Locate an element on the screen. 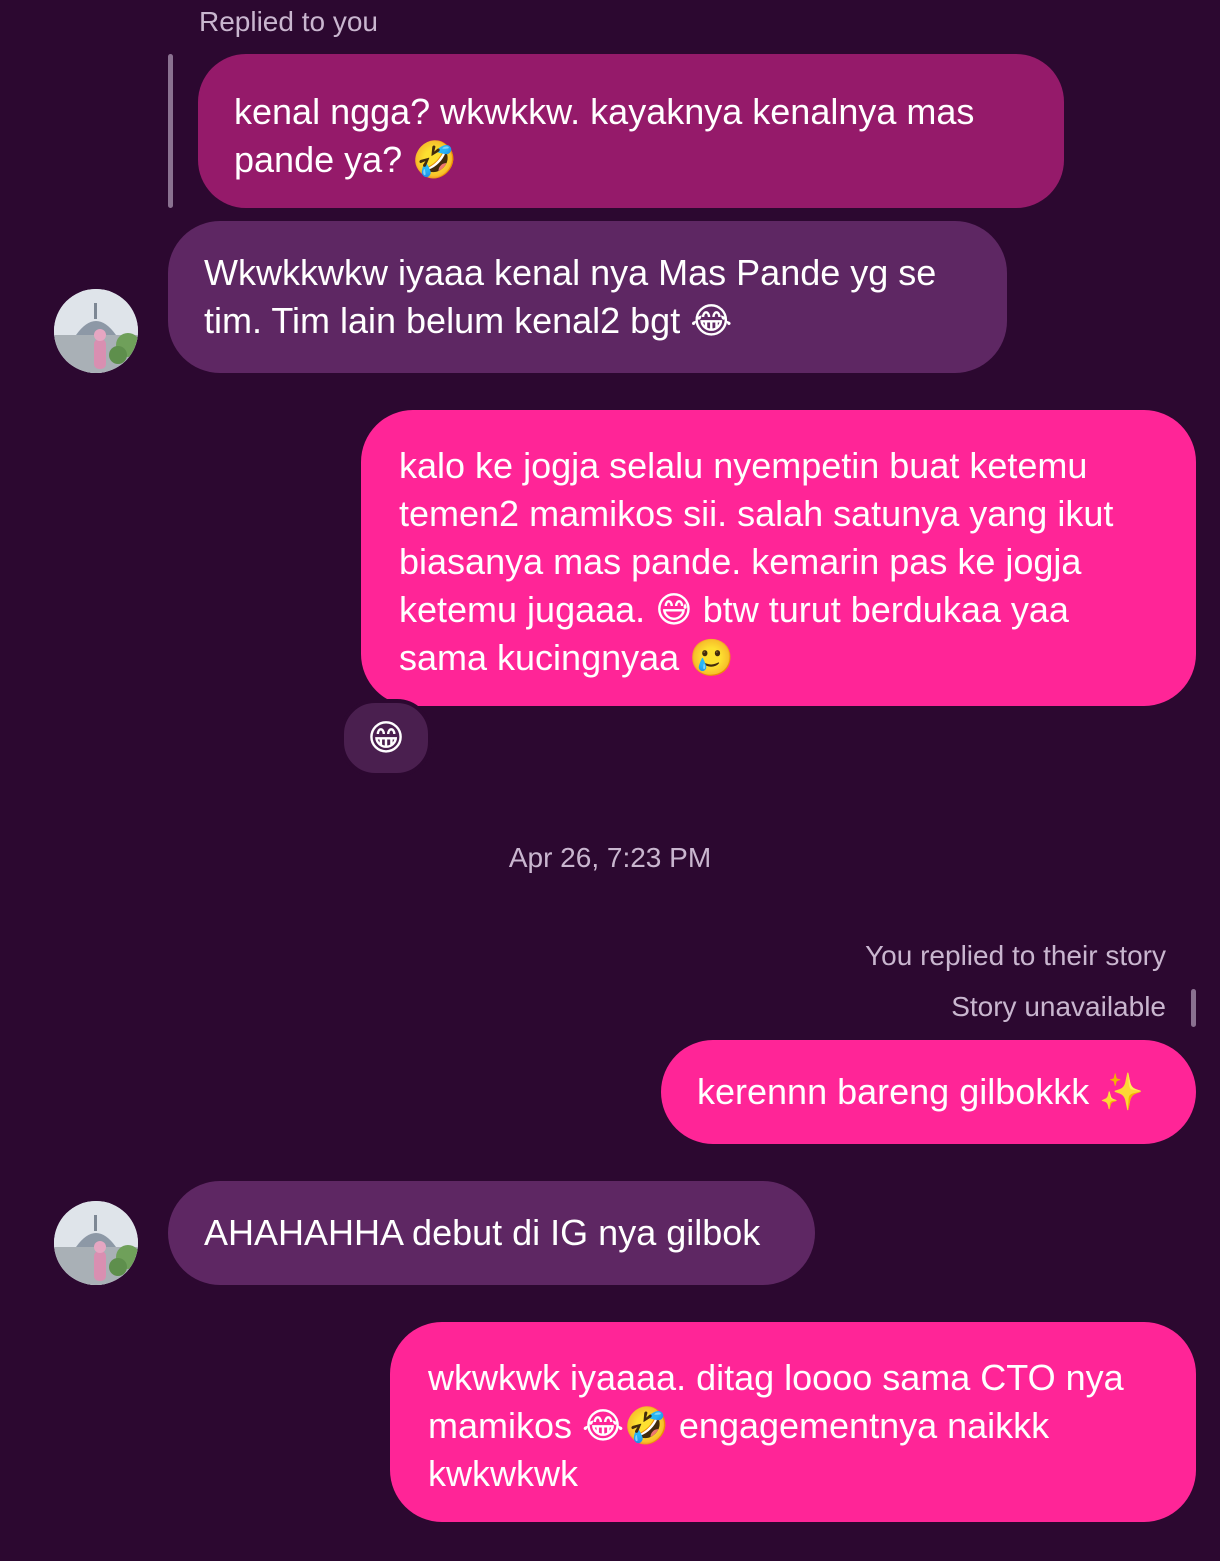 This screenshot has width=1220, height=1561. outgoing-message-bubble: kerennn bareng gilbokkk ✨ is located at coordinates (928, 1092).